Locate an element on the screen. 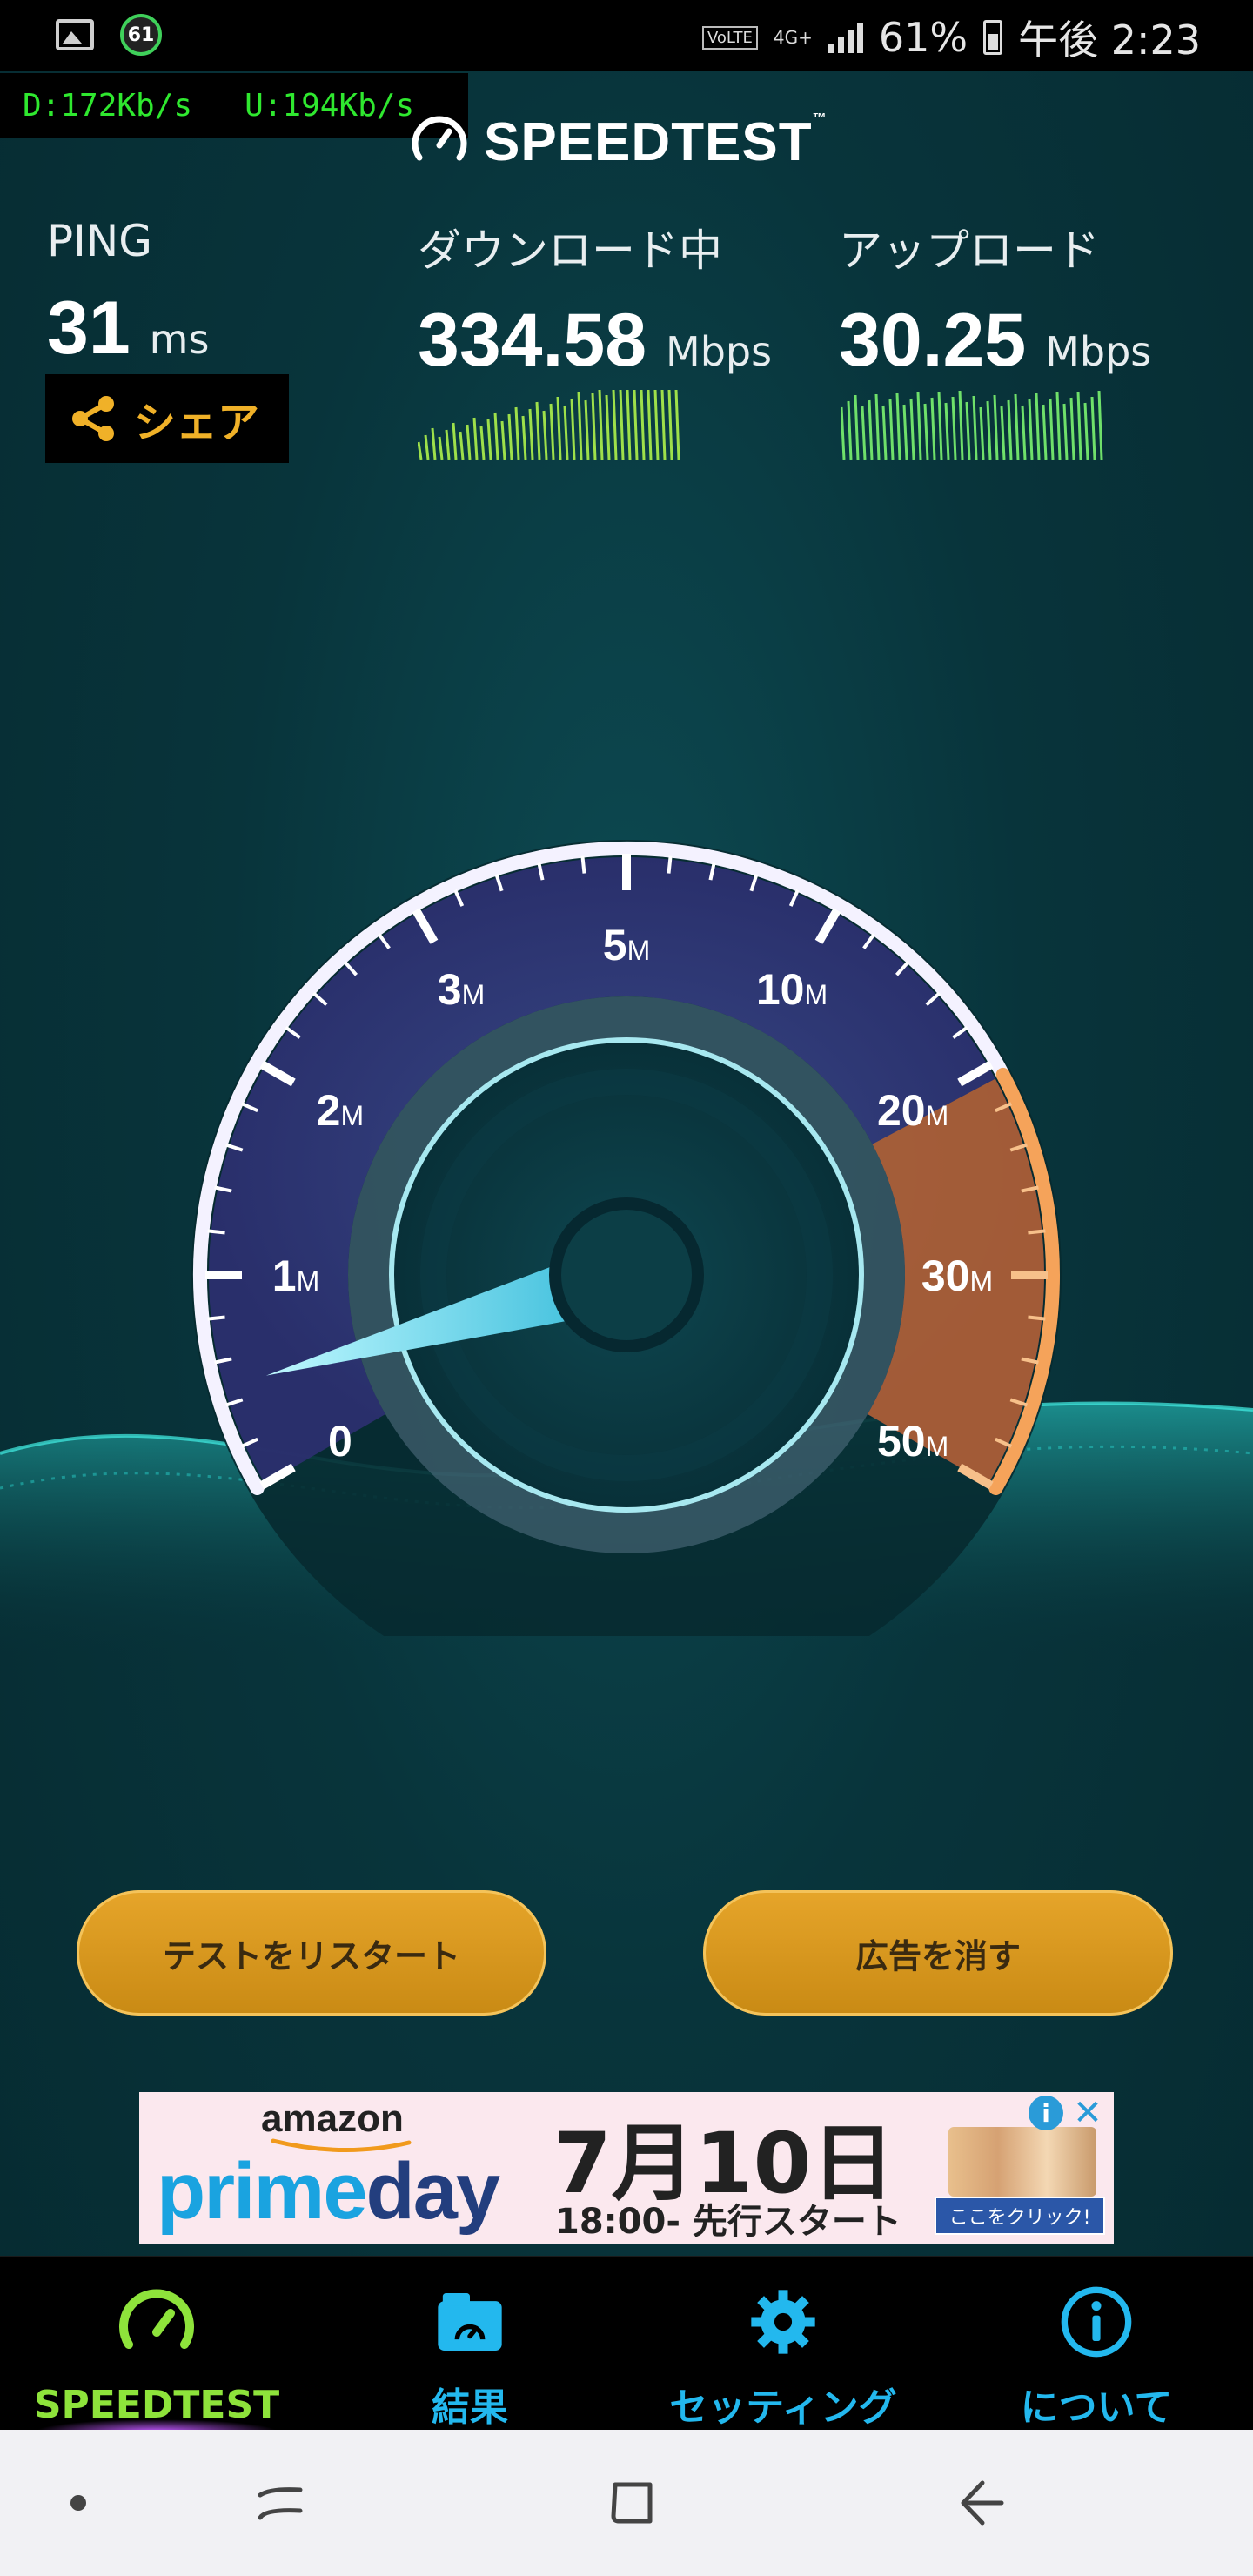 The width and height of the screenshot is (1253, 2576). overlay-download-speed: D:172Kb/s is located at coordinates (108, 106).